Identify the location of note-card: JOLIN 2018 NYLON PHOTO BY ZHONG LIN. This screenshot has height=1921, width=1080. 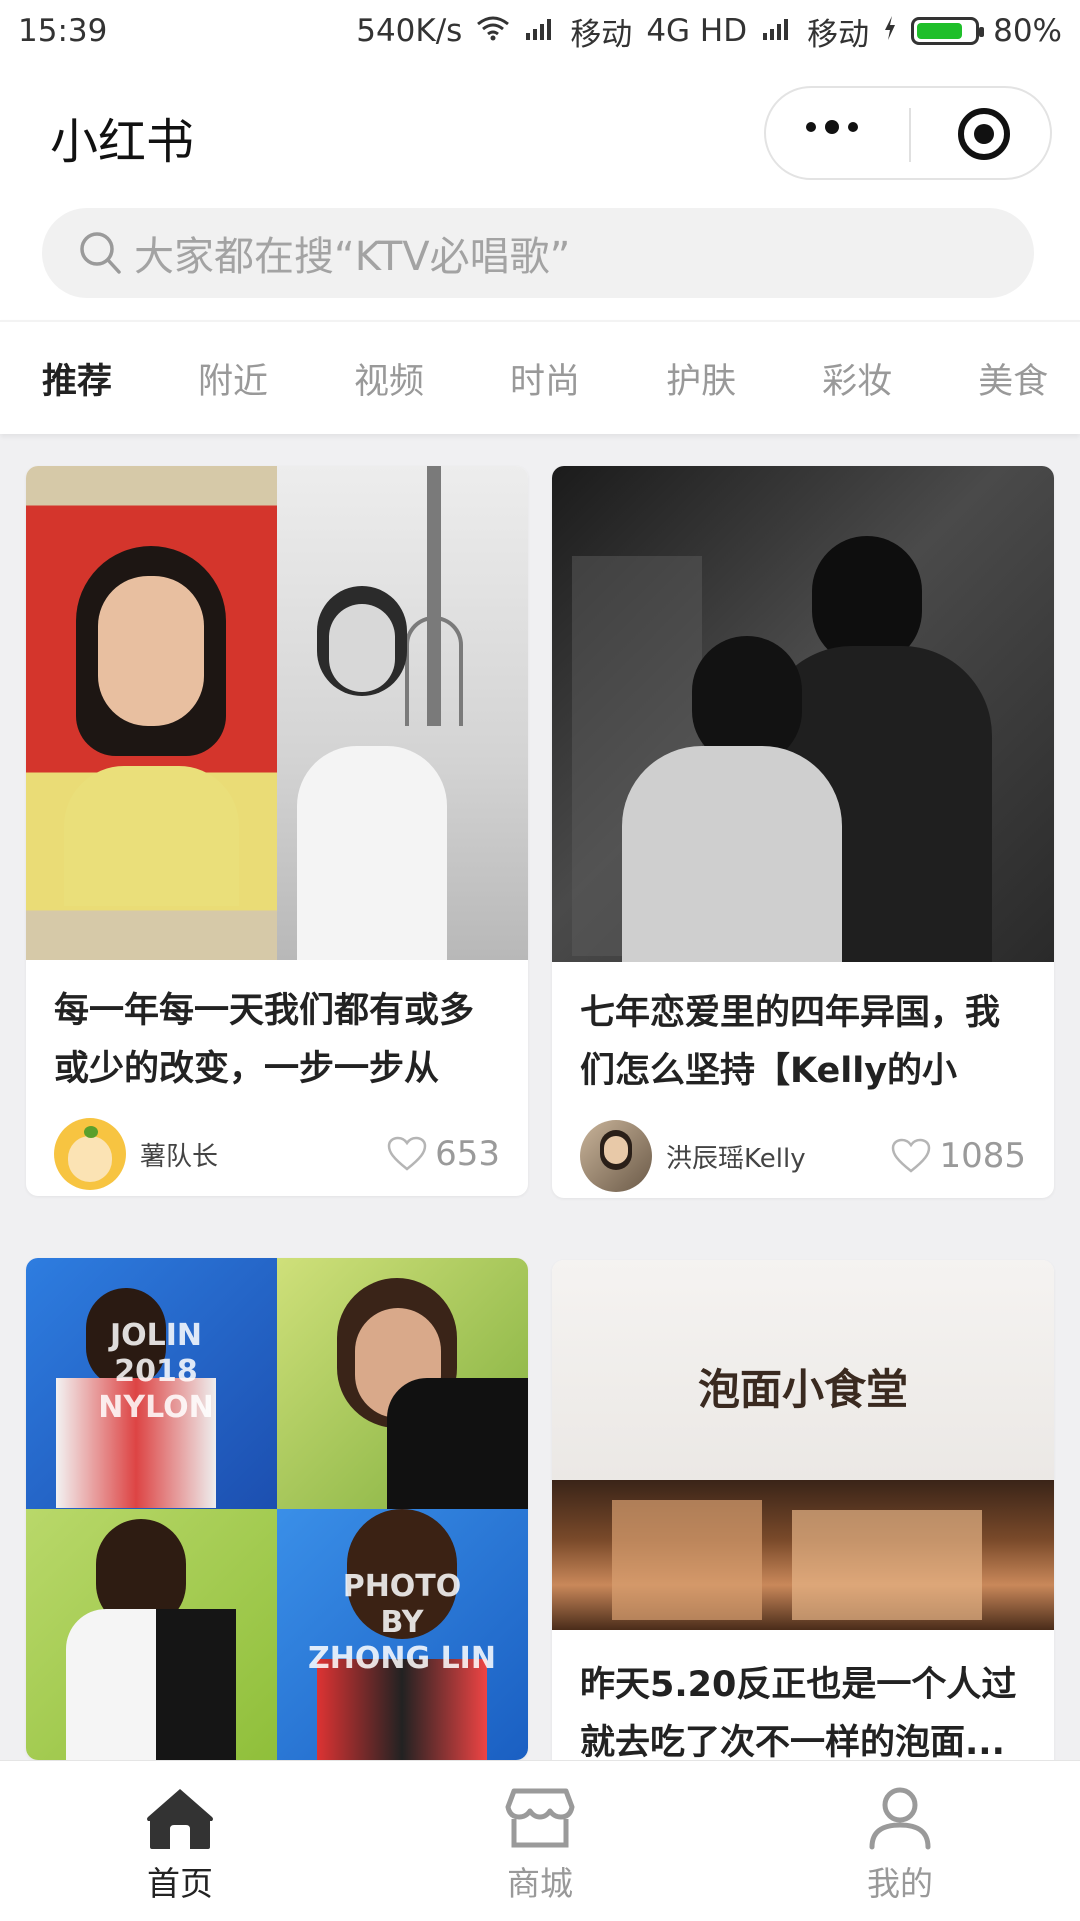
(277, 1509).